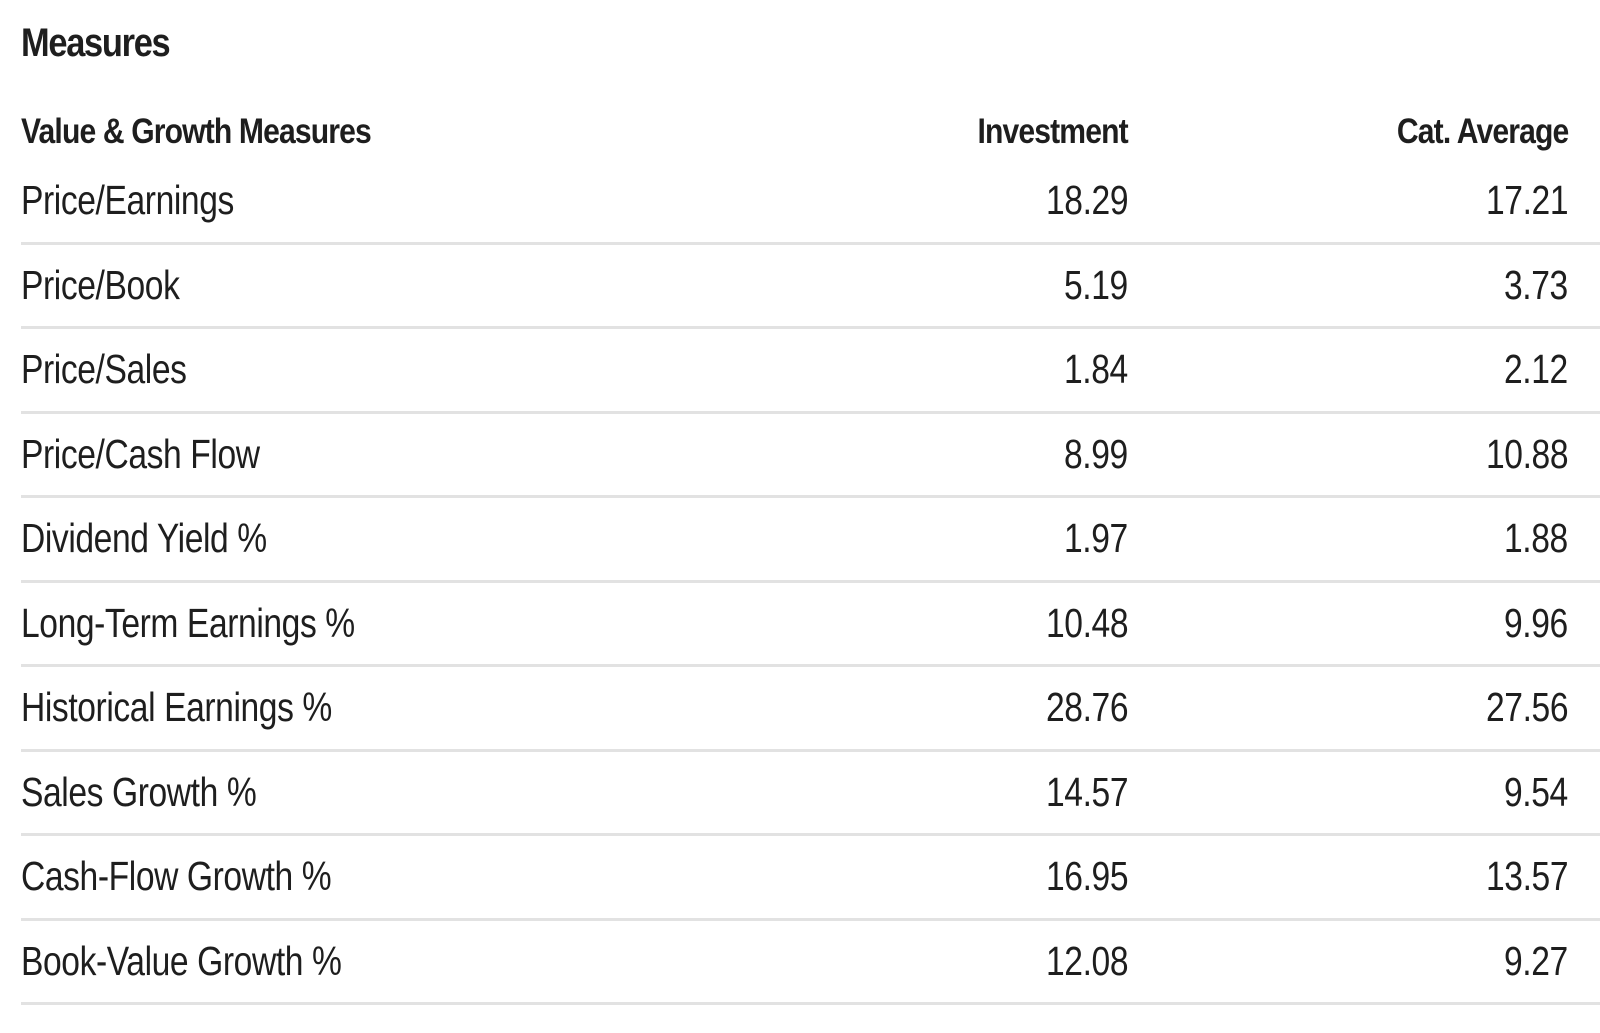 This screenshot has width=1600, height=1033. I want to click on table-row: Long-Term Earnings % 10.48 9.96, so click(810, 625).